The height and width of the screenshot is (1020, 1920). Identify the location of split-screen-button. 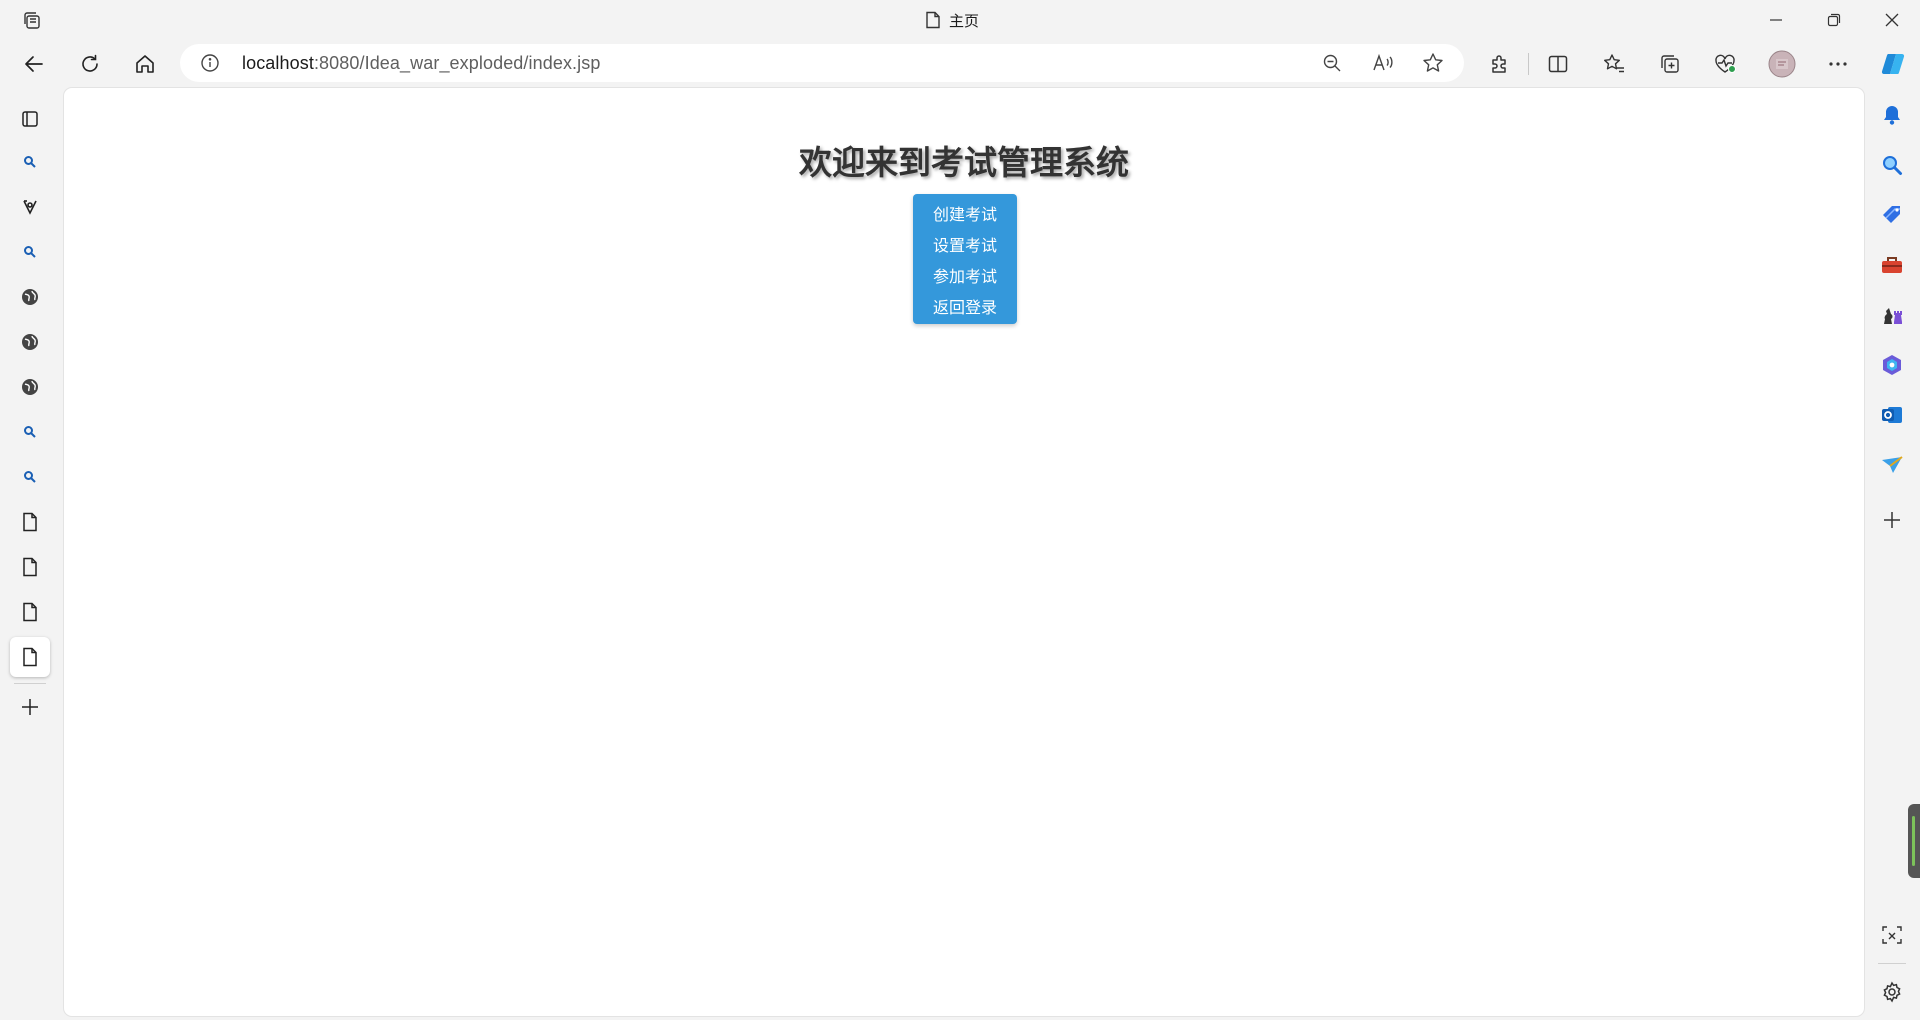
(1558, 64).